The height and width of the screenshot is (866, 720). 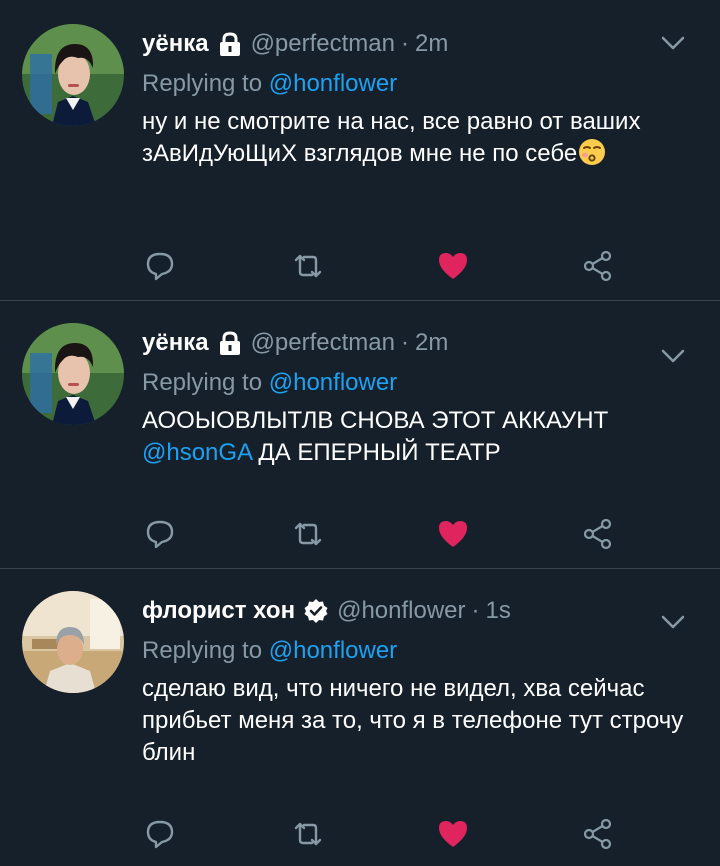 I want to click on tweet-header: флорист хон @honflower · 1s, so click(x=421, y=611).